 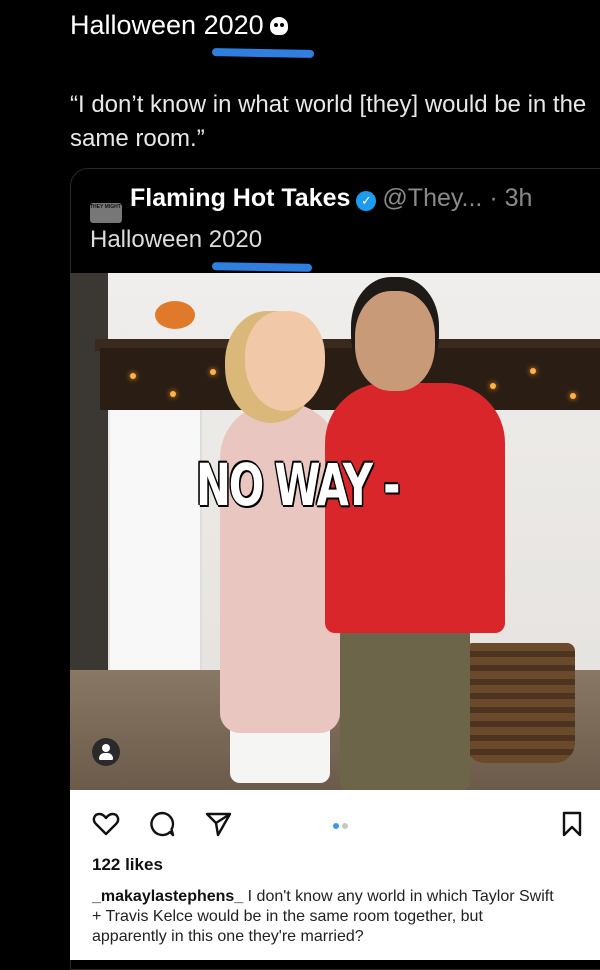 I want to click on carousel-dot-active, so click(x=336, y=826).